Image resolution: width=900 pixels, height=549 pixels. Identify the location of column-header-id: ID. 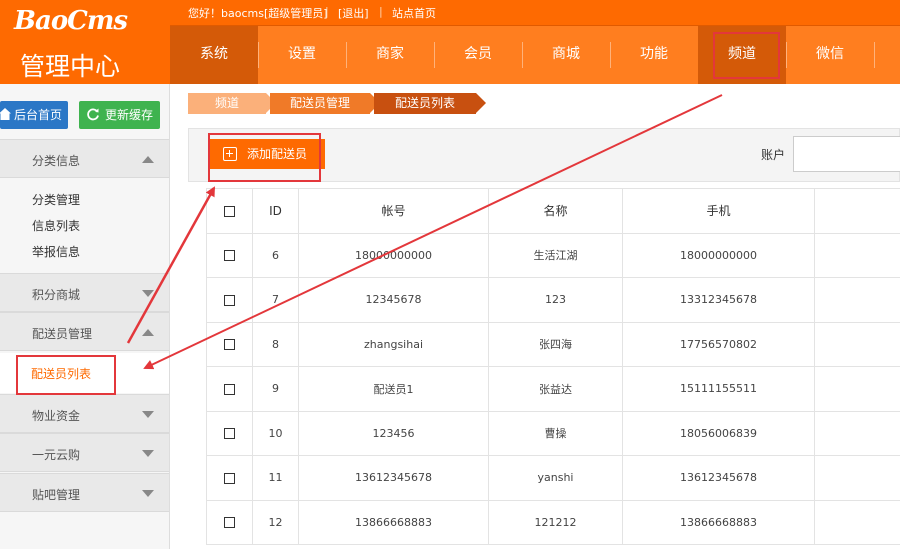
(275, 211).